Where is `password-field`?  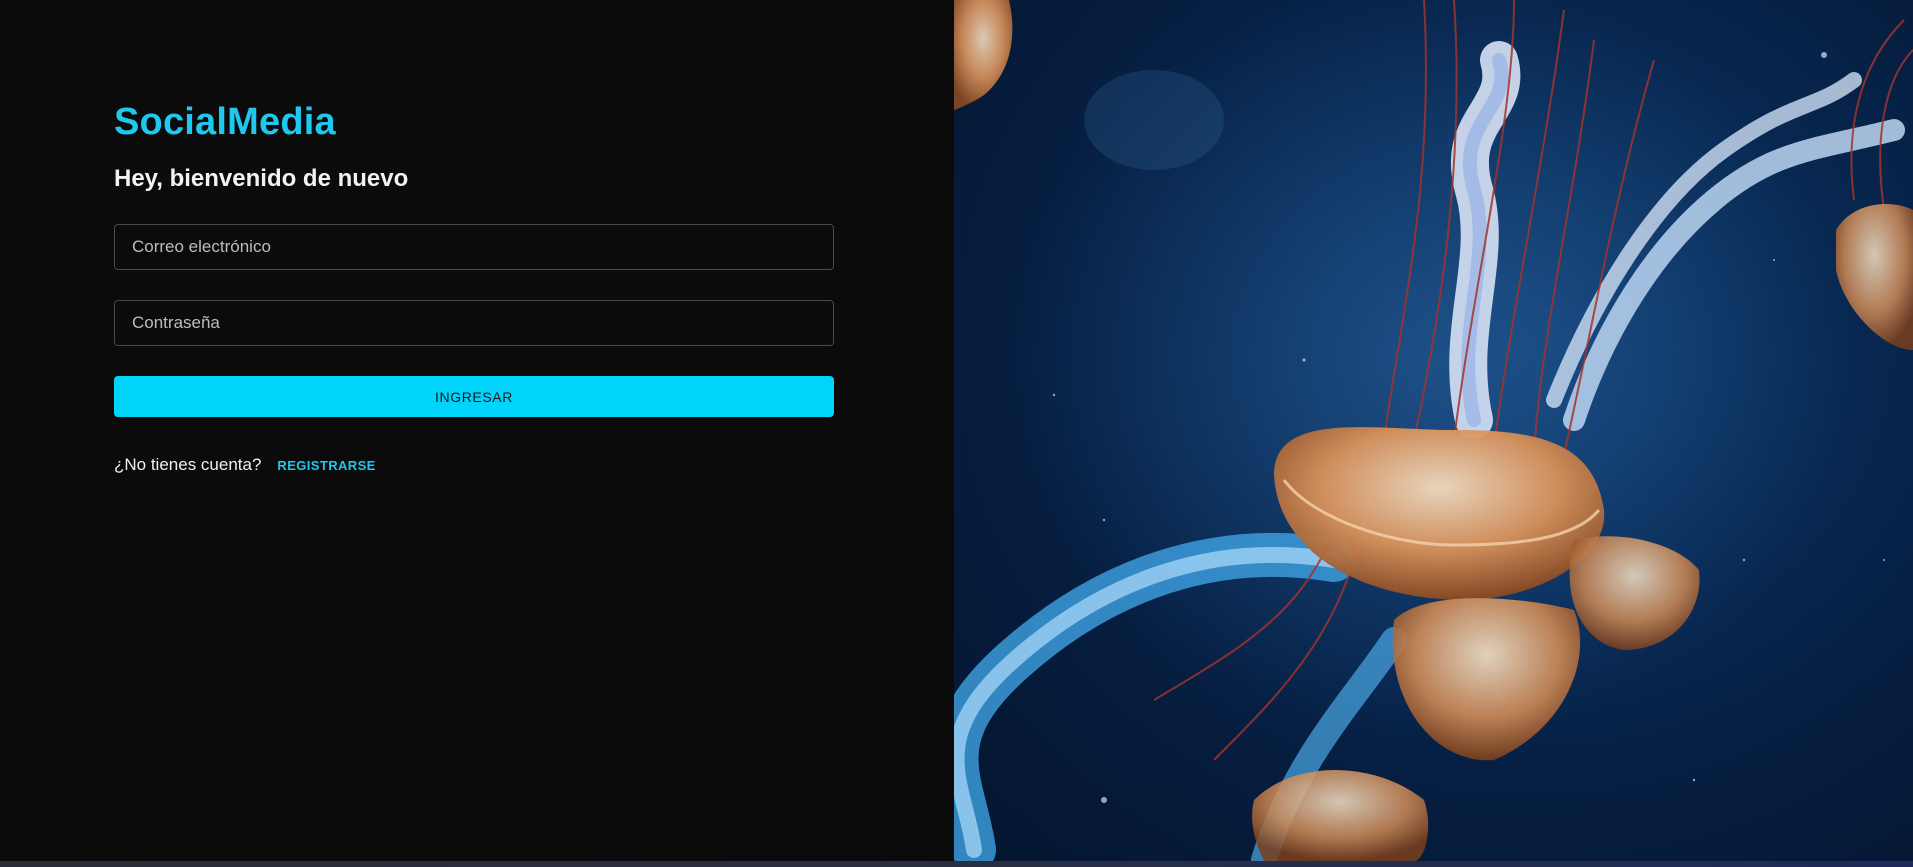 password-field is located at coordinates (474, 323).